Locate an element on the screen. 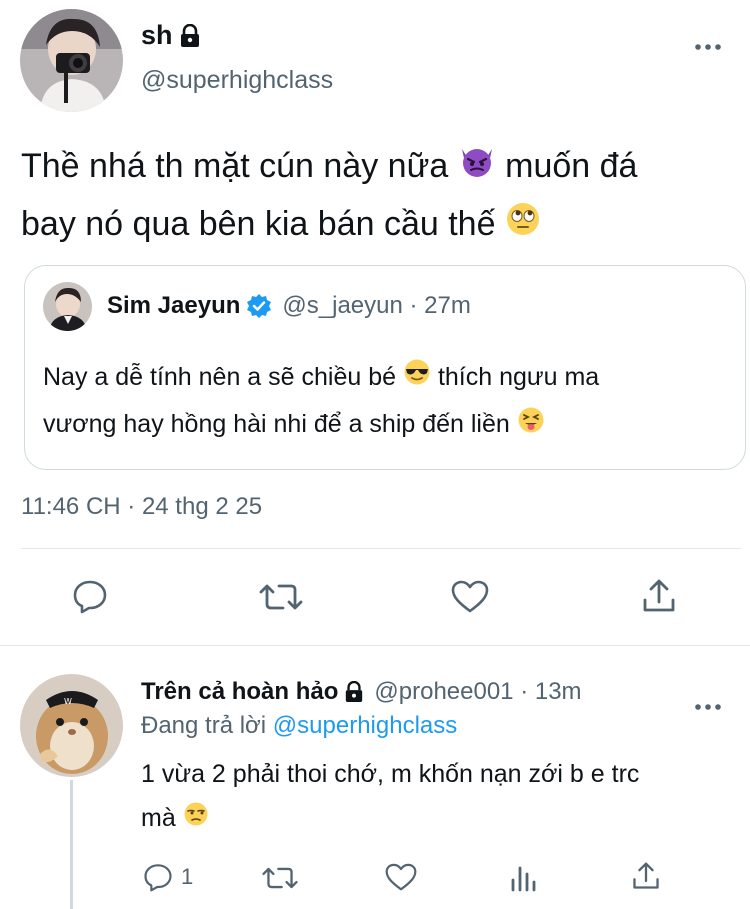 This screenshot has width=750, height=909. sunglasses-face-icon is located at coordinates (417, 378).